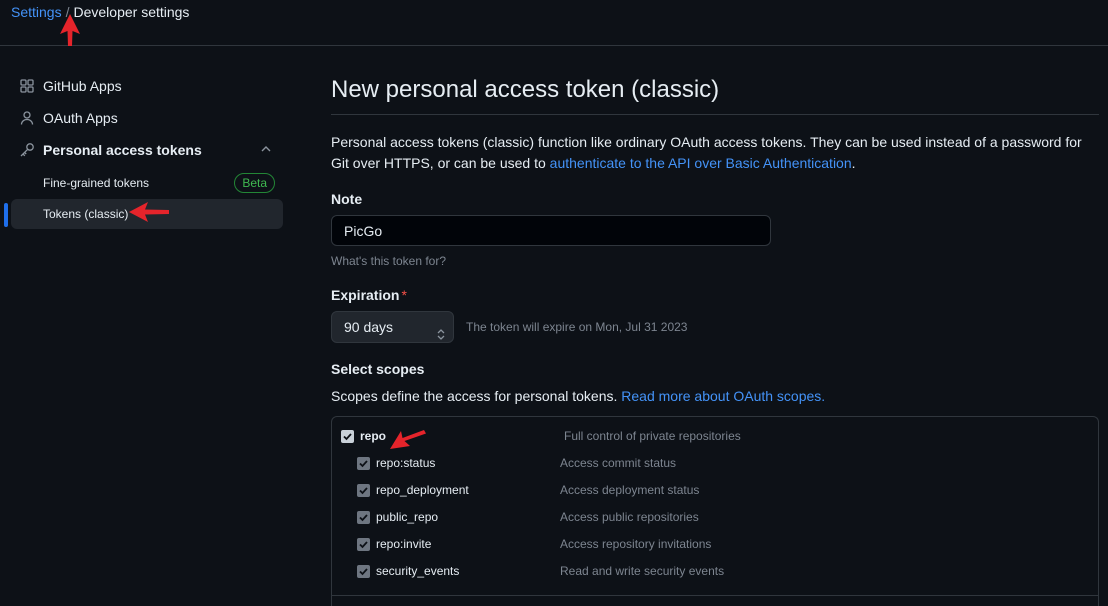 The height and width of the screenshot is (606, 1108). I want to click on repo-status-checkbox, so click(363, 463).